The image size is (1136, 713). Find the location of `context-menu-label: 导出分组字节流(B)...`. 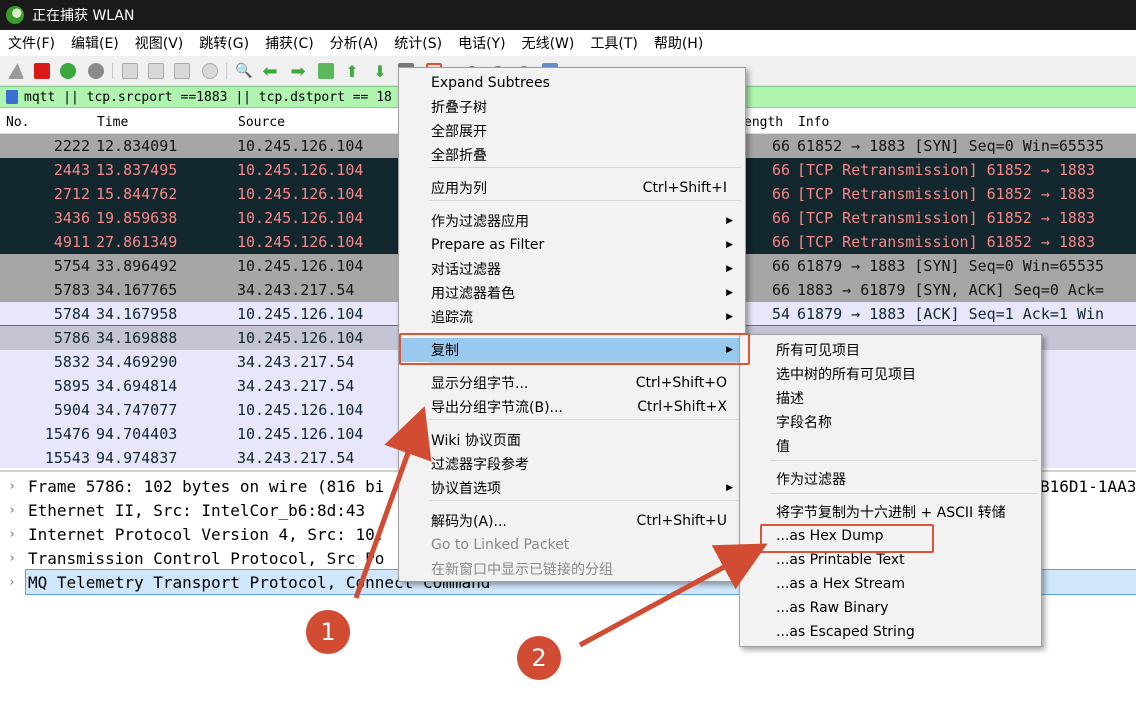

context-menu-label: 导出分组字节流(B)... is located at coordinates (497, 408).